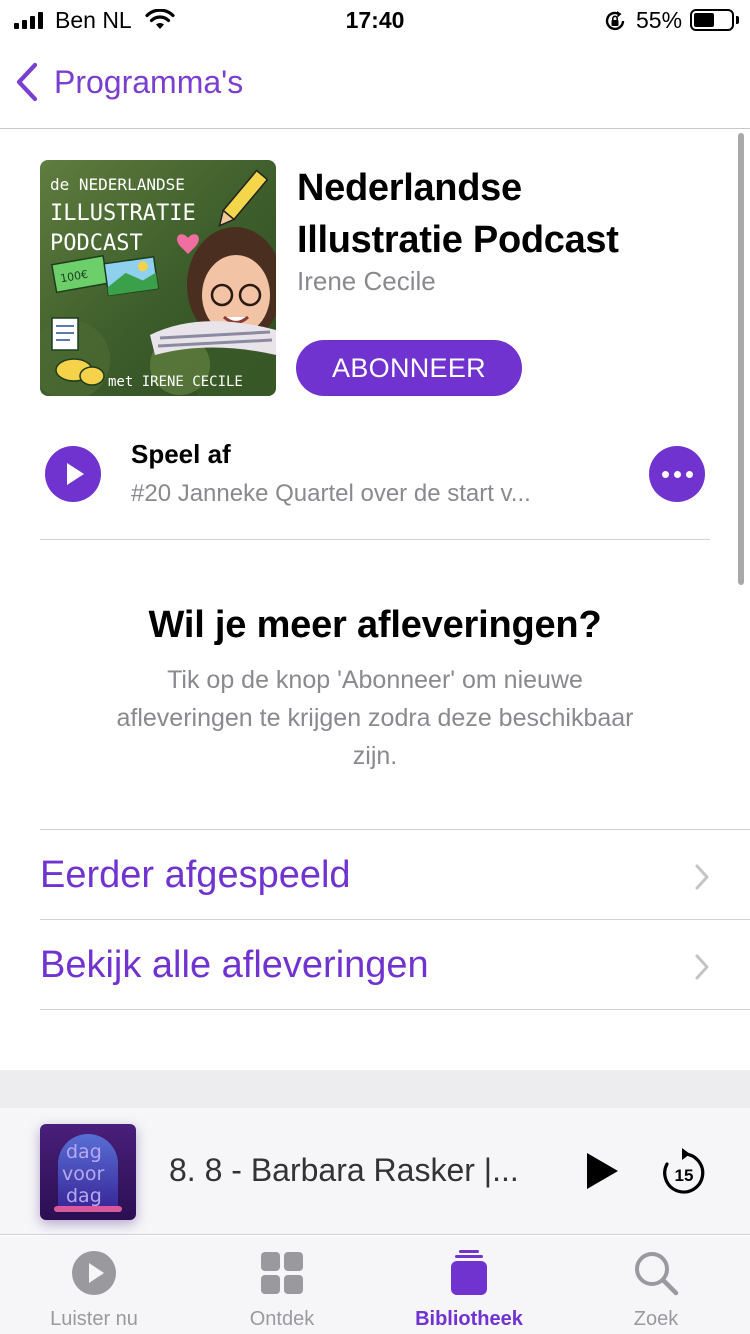 Image resolution: width=750 pixels, height=1334 pixels. I want to click on podcast-author: Irene Cecile, so click(366, 281).